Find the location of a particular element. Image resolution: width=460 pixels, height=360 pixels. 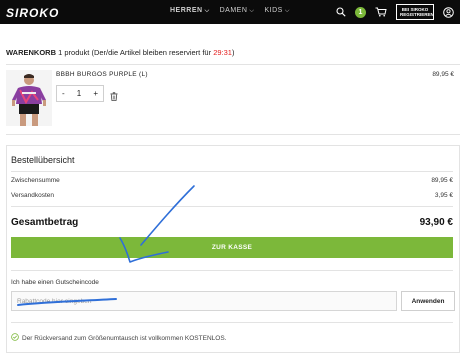

nav-damen: DAMEN ⌵ is located at coordinates (237, 11).